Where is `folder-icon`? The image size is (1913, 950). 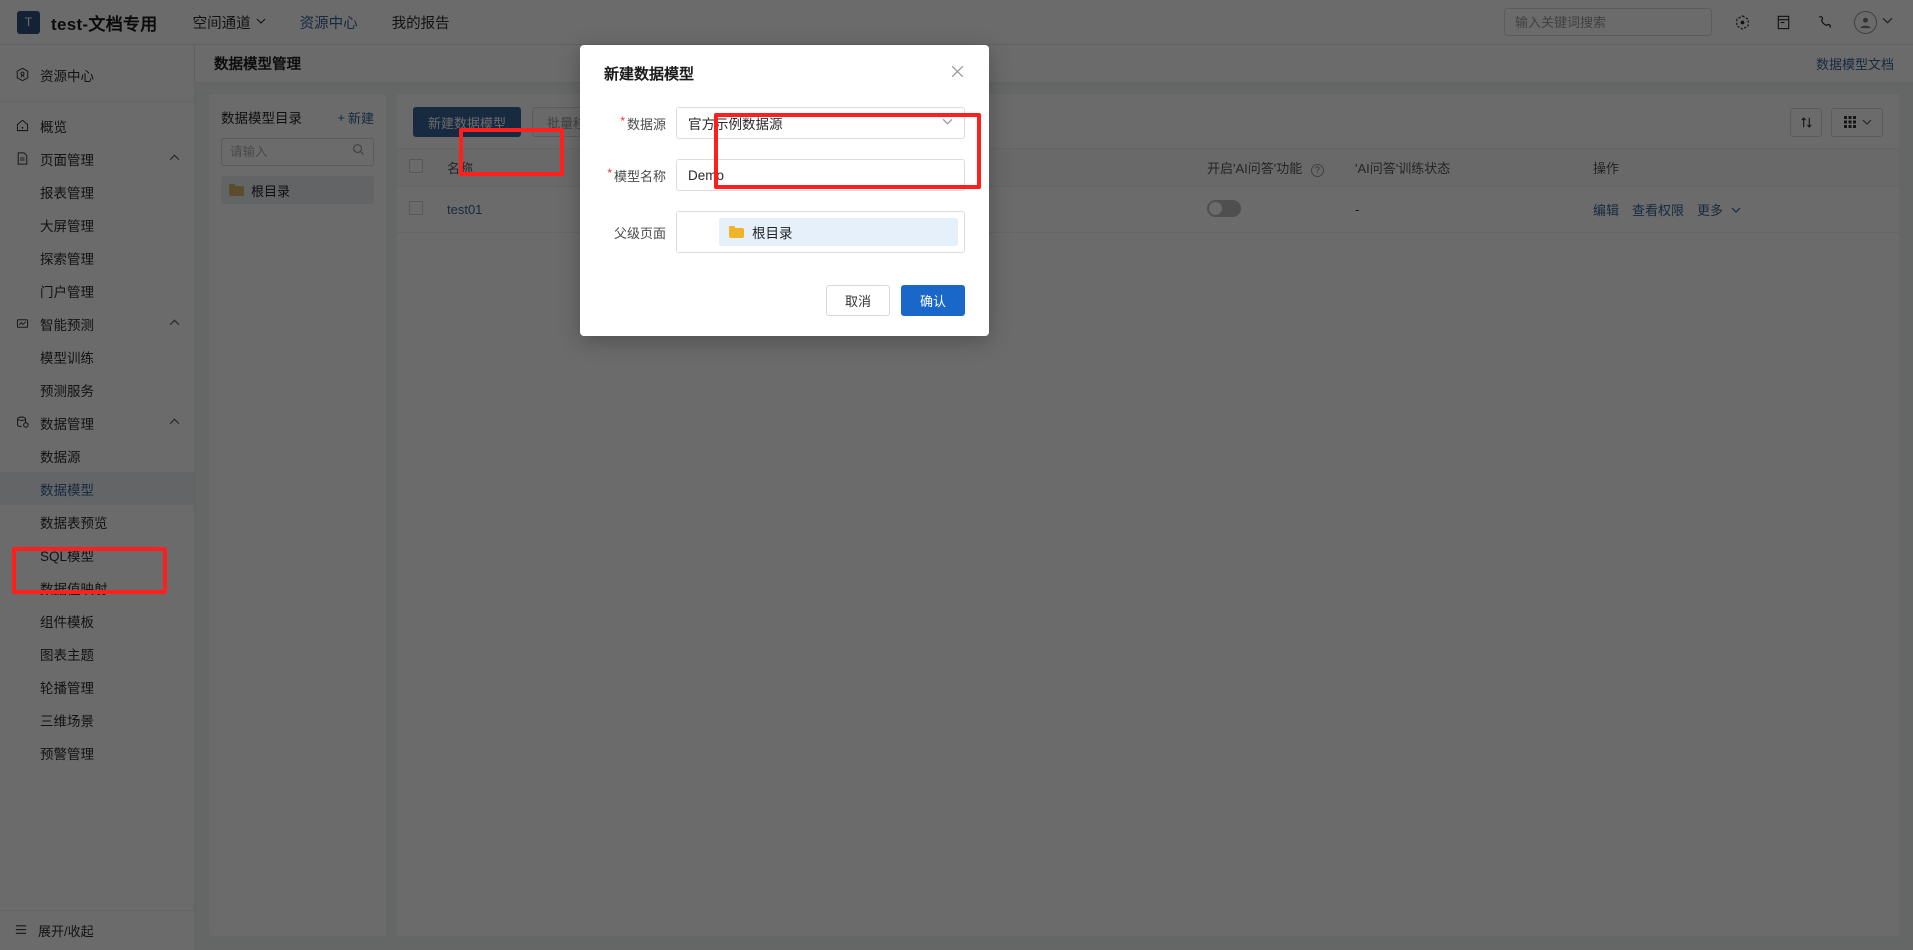 folder-icon is located at coordinates (736, 232).